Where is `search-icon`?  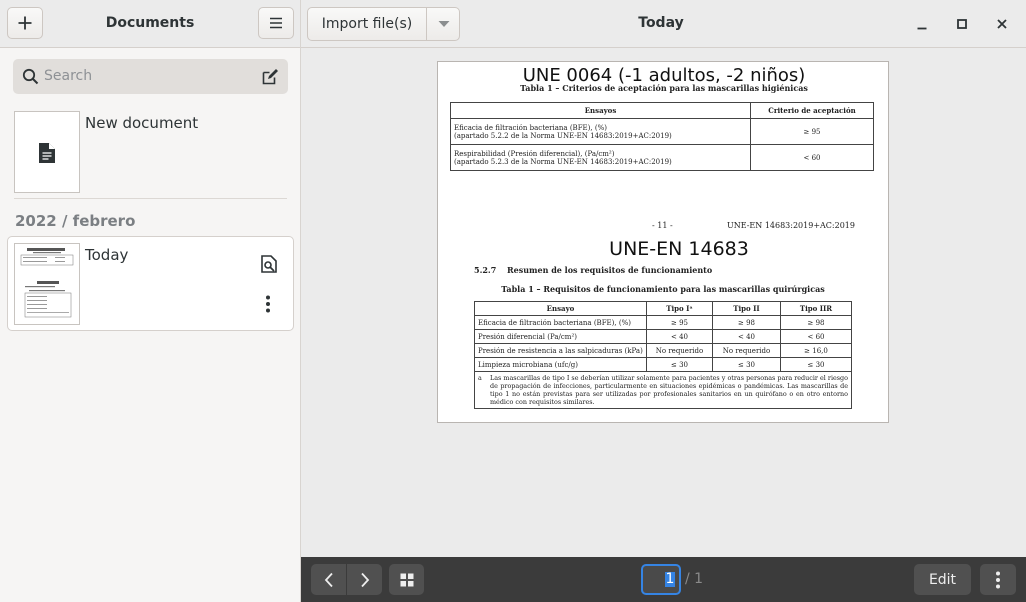 search-icon is located at coordinates (30, 76).